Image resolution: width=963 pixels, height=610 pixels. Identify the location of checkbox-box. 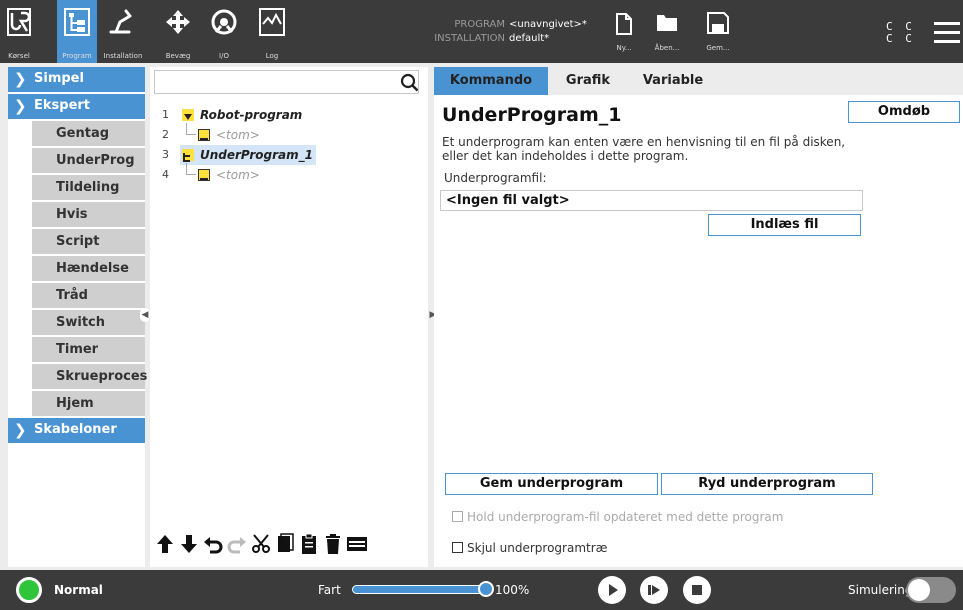
(457, 547).